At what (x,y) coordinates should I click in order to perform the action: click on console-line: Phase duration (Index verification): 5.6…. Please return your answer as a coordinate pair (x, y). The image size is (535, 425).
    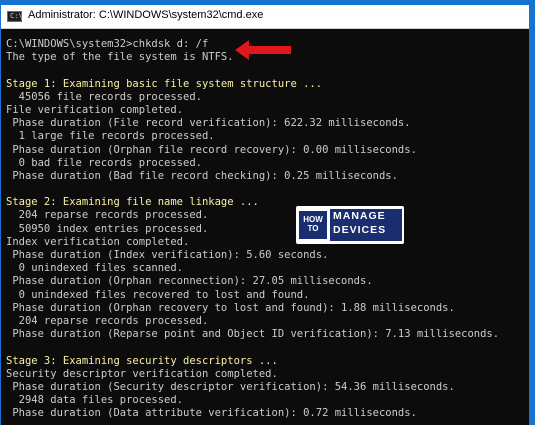
    Looking at the image, I should click on (167, 255).